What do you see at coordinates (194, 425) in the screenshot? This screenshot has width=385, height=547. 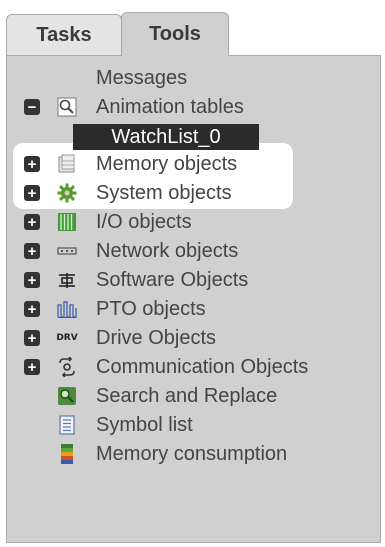 I see `tree-item-symbol-list: Symbol list` at bounding box center [194, 425].